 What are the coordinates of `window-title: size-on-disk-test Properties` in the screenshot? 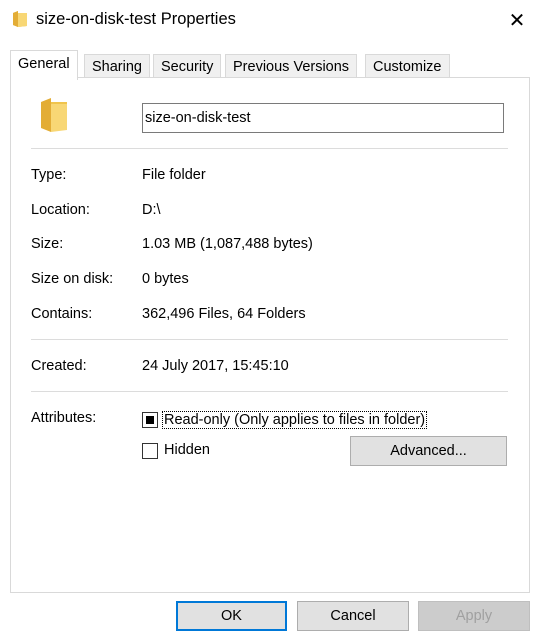 It's located at (136, 19).